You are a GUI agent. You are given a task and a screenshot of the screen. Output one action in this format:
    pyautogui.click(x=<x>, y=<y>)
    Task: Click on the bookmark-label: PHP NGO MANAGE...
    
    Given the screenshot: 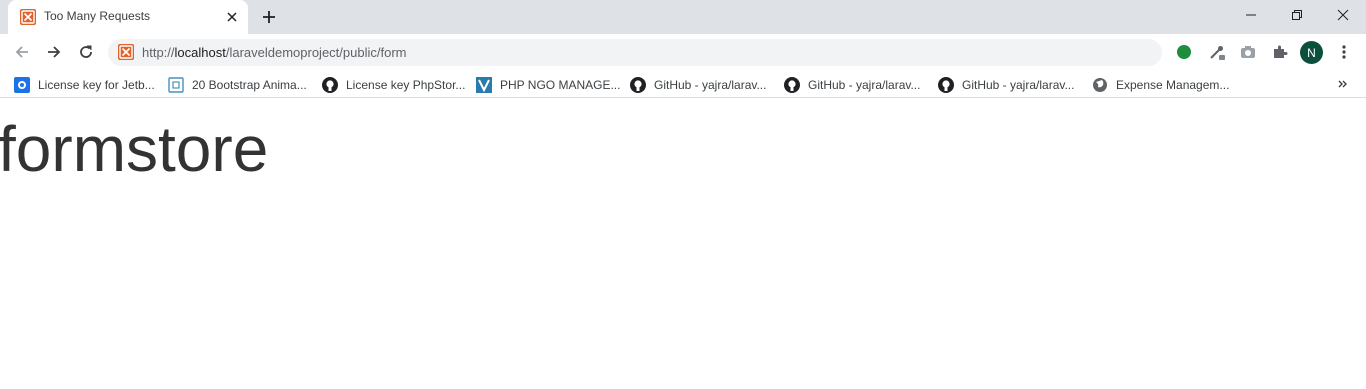 What is the action you would take?
    pyautogui.click(x=560, y=85)
    